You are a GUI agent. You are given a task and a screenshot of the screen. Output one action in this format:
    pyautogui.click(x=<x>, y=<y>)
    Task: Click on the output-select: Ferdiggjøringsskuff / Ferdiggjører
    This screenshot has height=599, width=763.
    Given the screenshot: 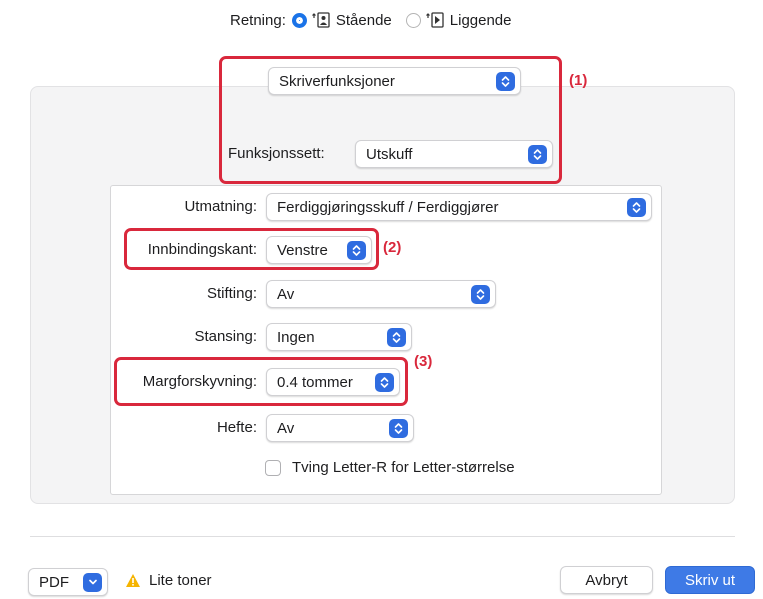 What is the action you would take?
    pyautogui.click(x=459, y=207)
    